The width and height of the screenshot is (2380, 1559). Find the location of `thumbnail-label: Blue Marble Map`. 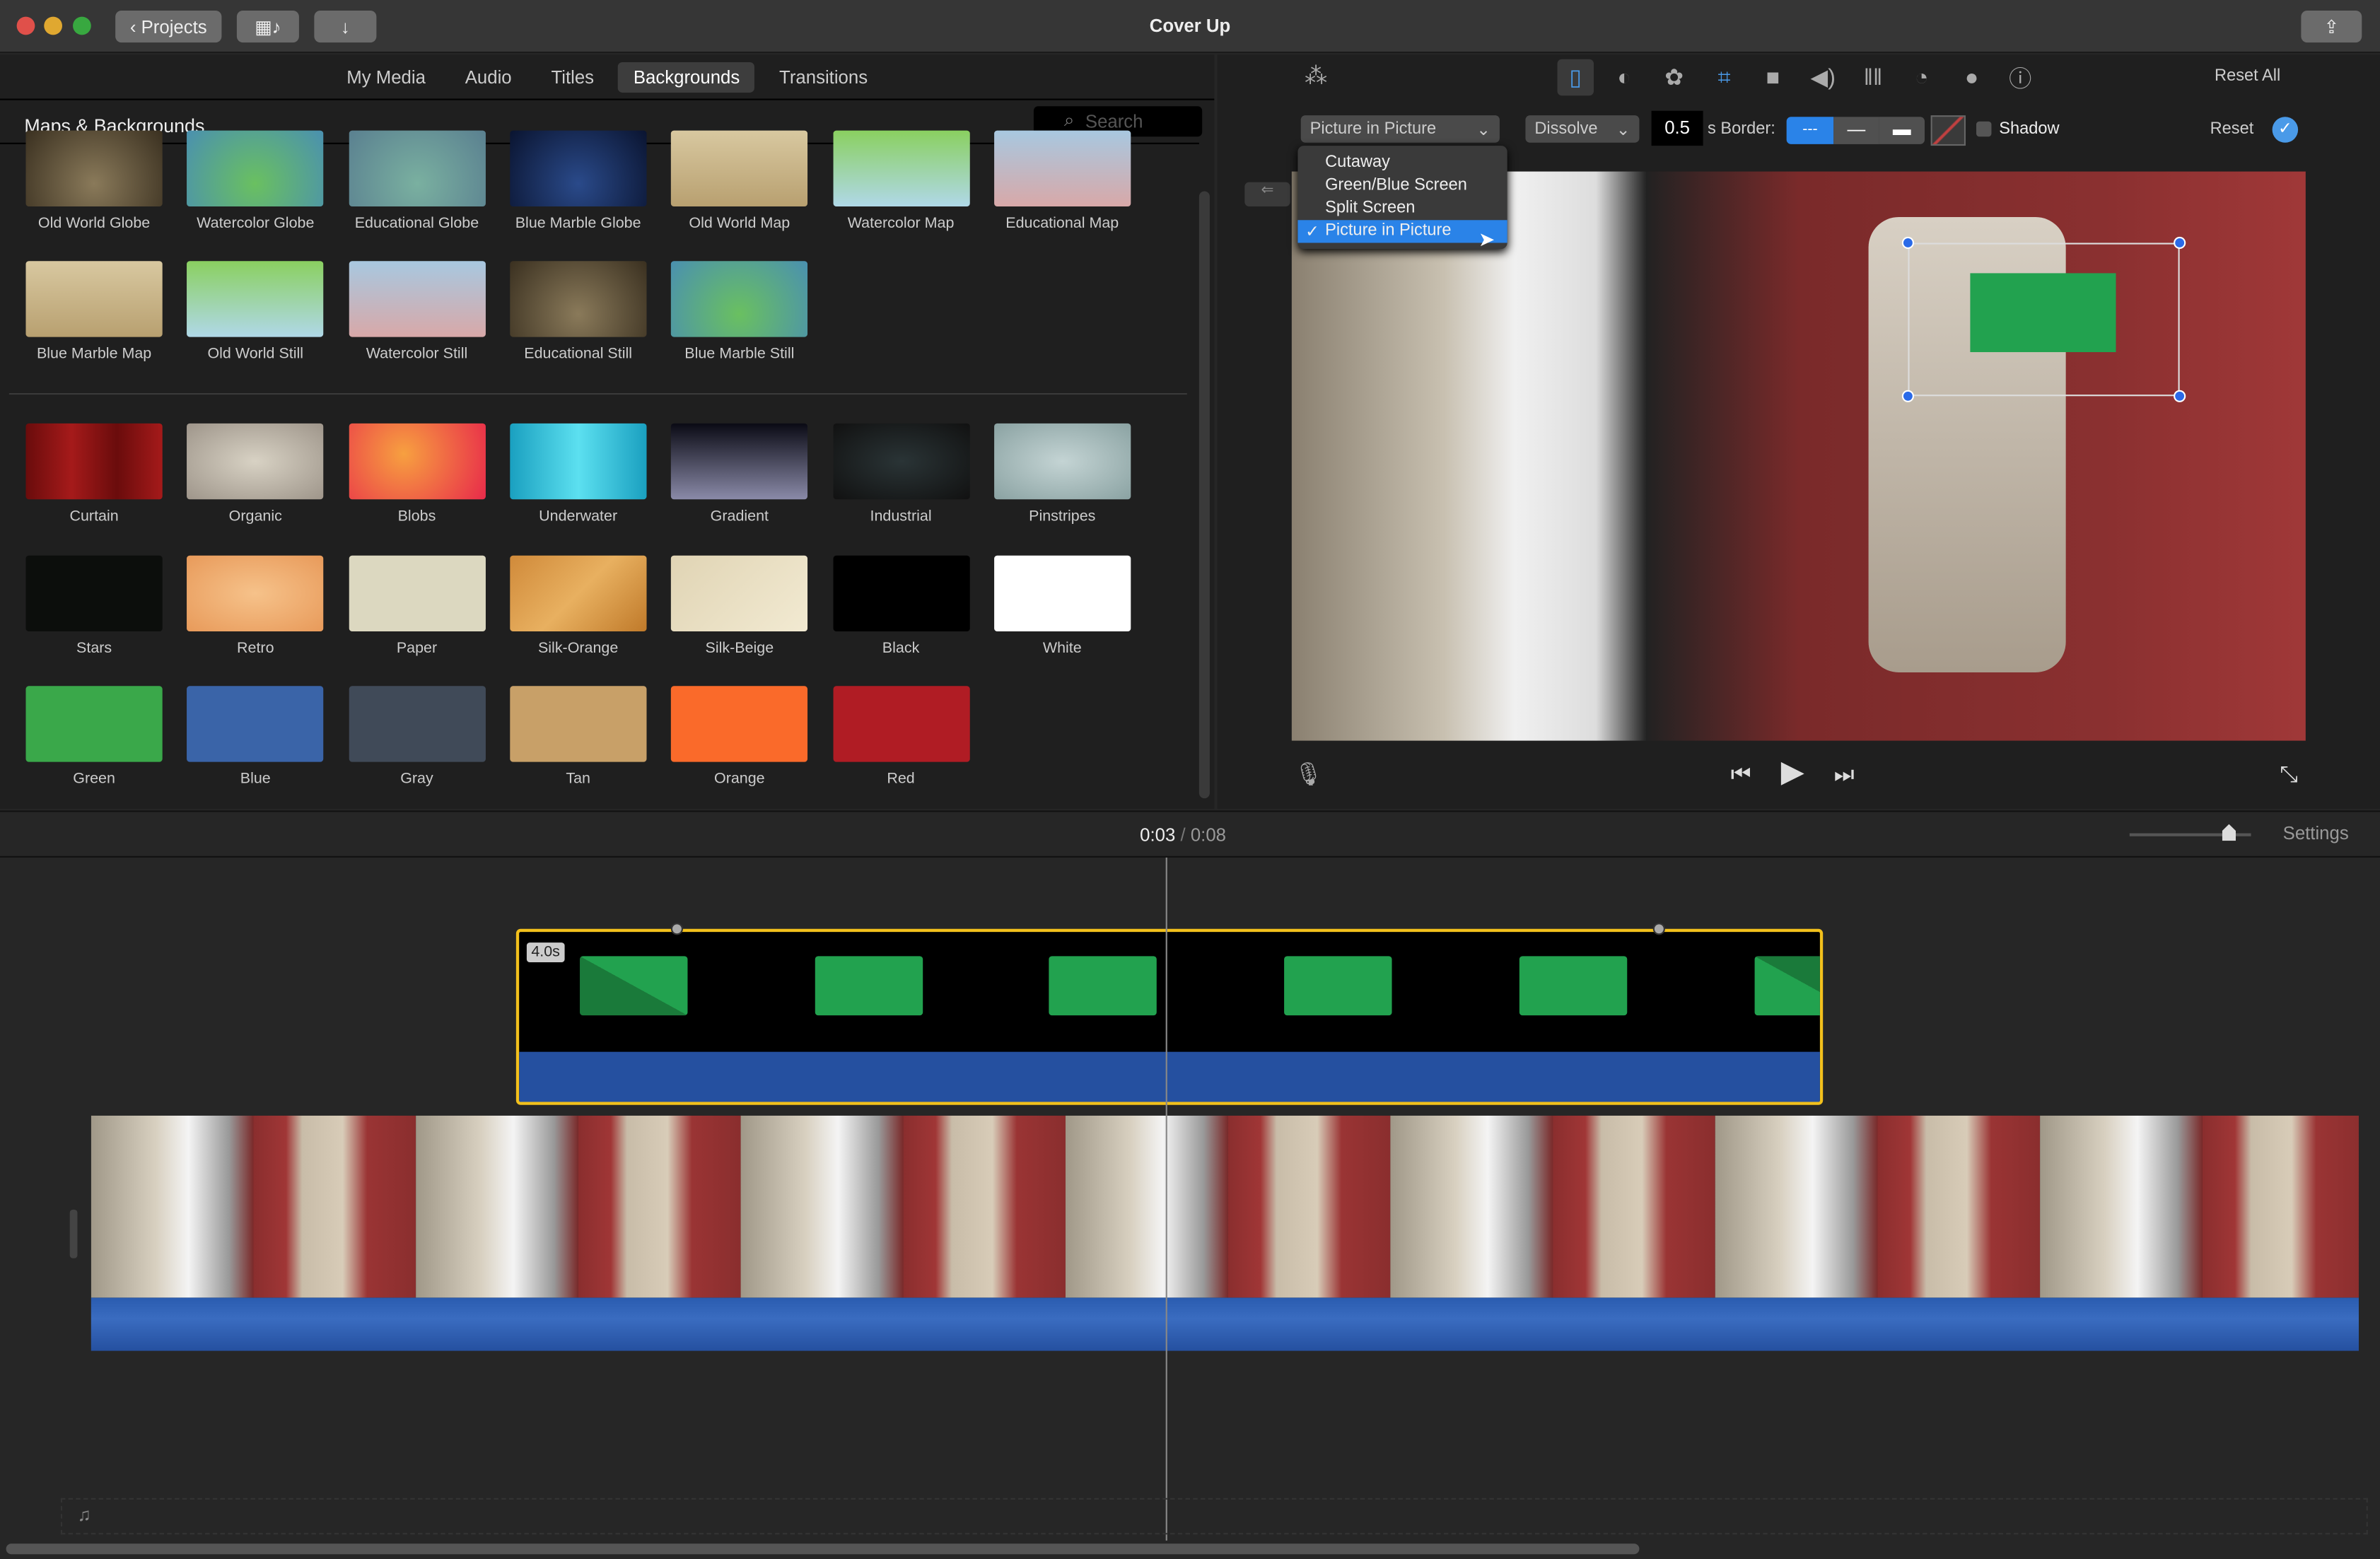

thumbnail-label: Blue Marble Map is located at coordinates (94, 354).